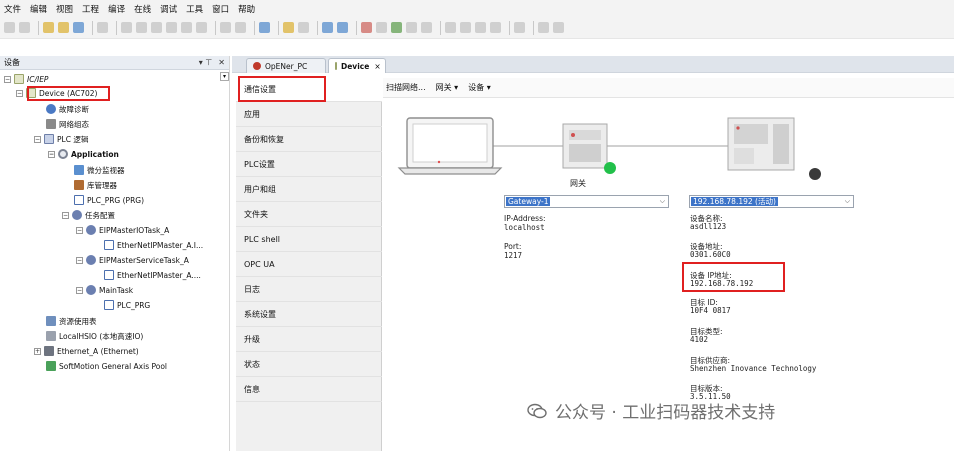  I want to click on menu-online: 在线, so click(142, 9).